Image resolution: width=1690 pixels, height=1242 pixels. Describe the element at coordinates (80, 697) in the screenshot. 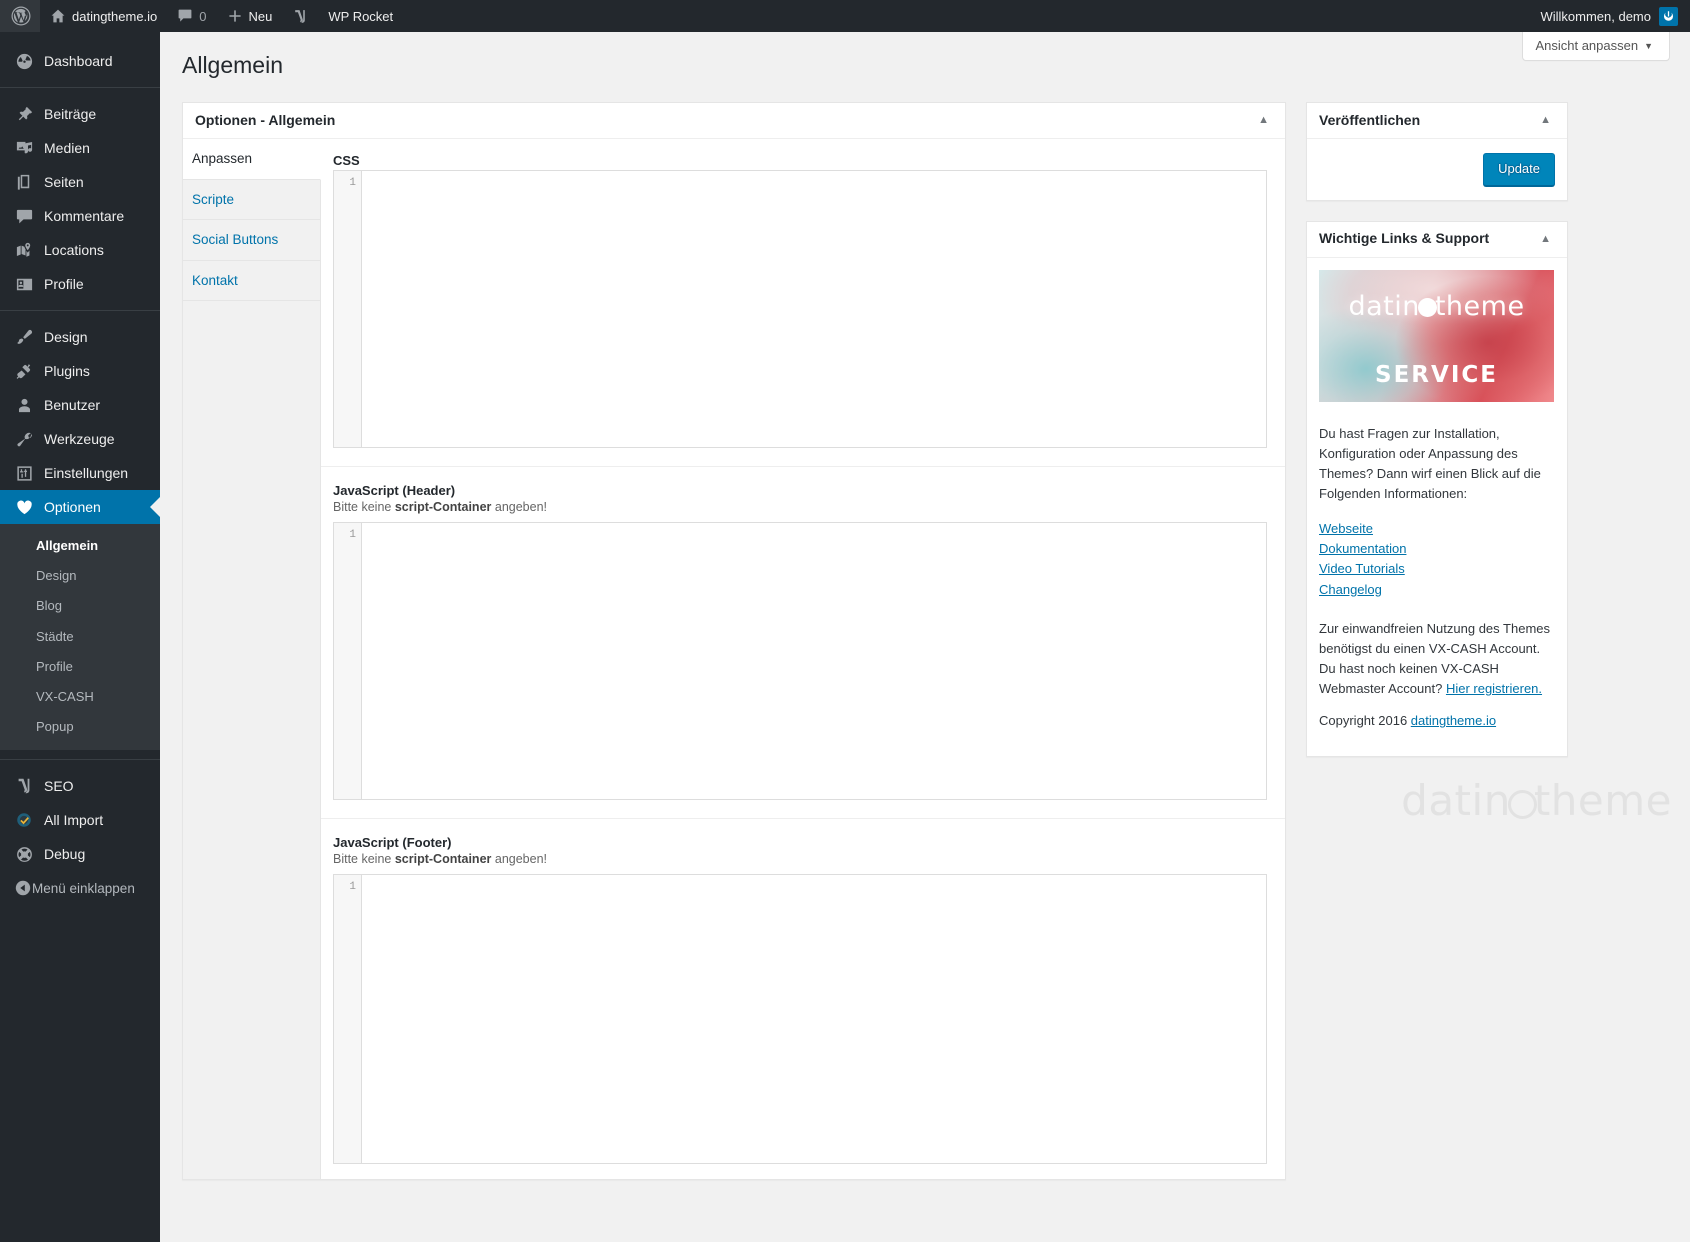

I see `submenu-item-vx-cash: VX-CASH` at that location.